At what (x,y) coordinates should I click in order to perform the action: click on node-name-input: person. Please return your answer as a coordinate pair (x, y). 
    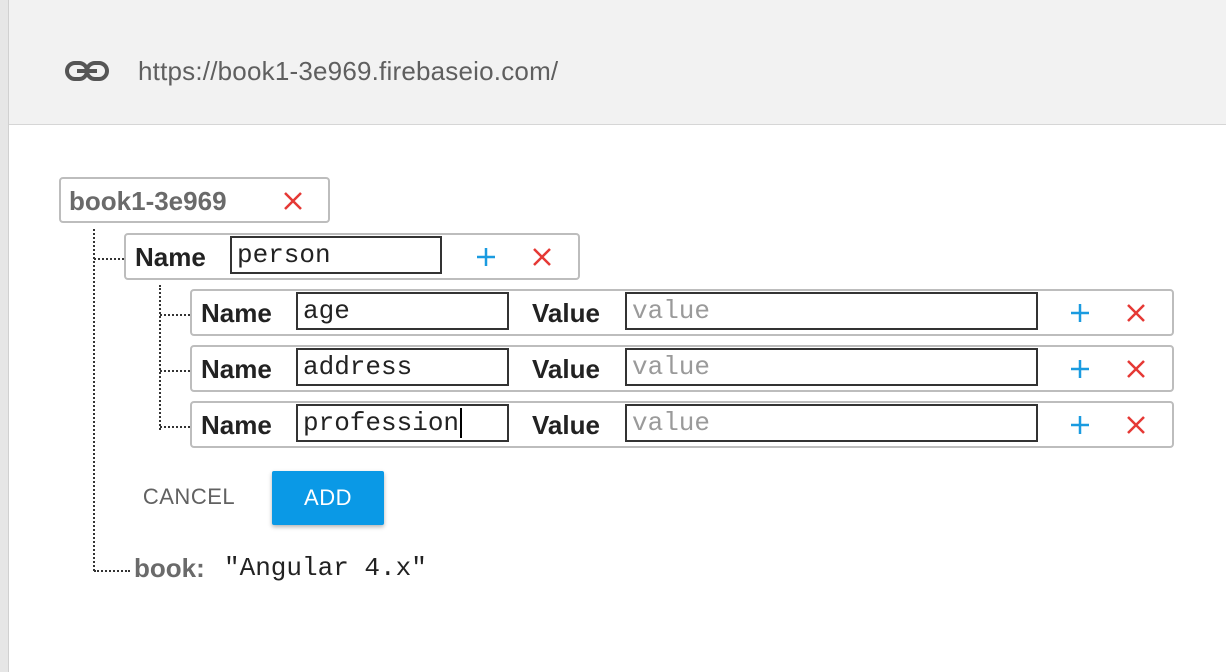
    Looking at the image, I should click on (336, 255).